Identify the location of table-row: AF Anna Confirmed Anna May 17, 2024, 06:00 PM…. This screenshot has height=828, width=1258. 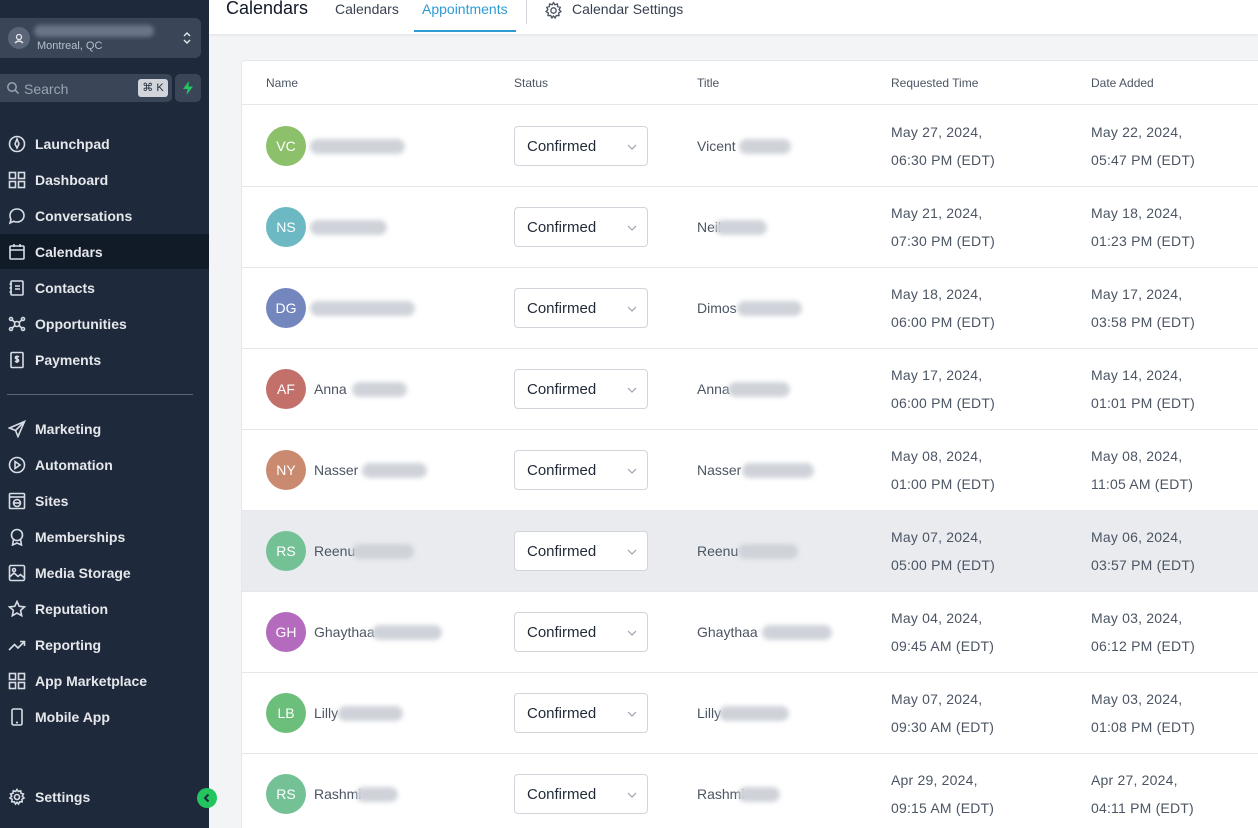
(750, 389).